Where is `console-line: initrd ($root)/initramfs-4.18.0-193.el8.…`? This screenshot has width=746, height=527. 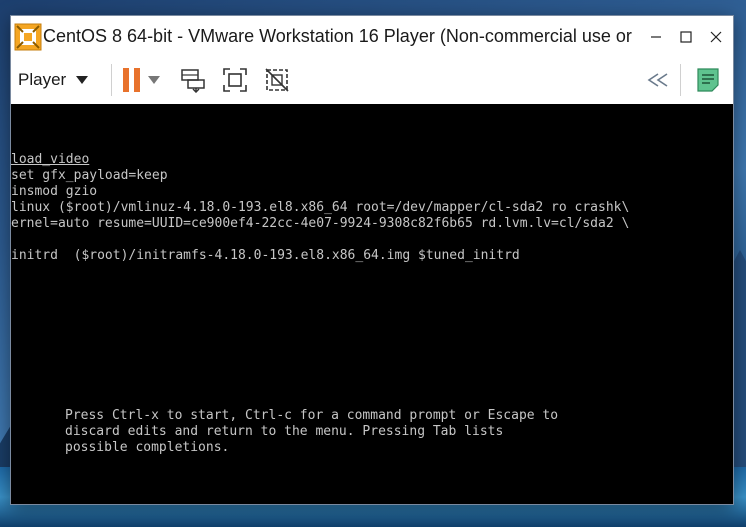 console-line: initrd ($root)/initramfs-4.18.0-193.el8.… is located at coordinates (265, 255).